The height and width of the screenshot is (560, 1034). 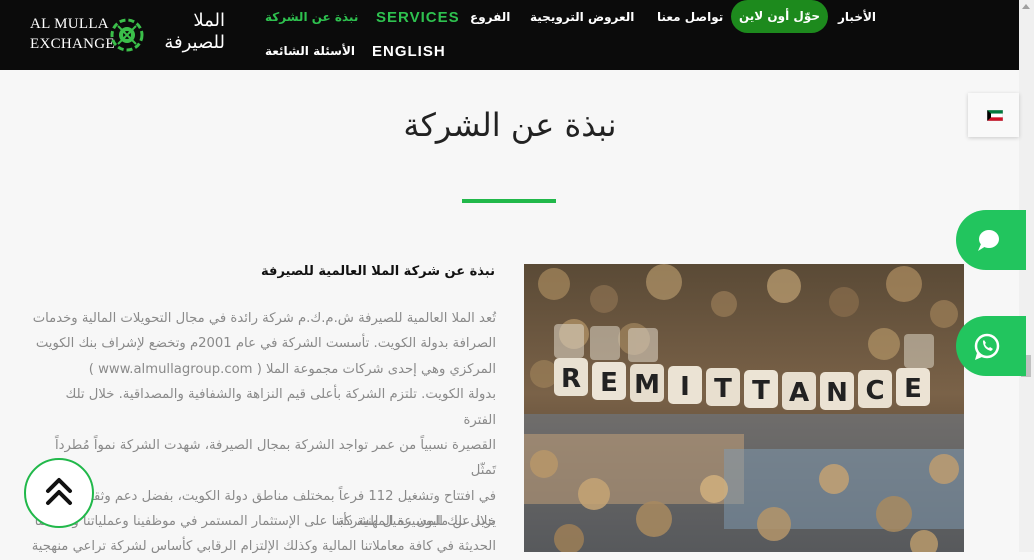 I want to click on nav-english: ENGLISH, so click(x=409, y=51).